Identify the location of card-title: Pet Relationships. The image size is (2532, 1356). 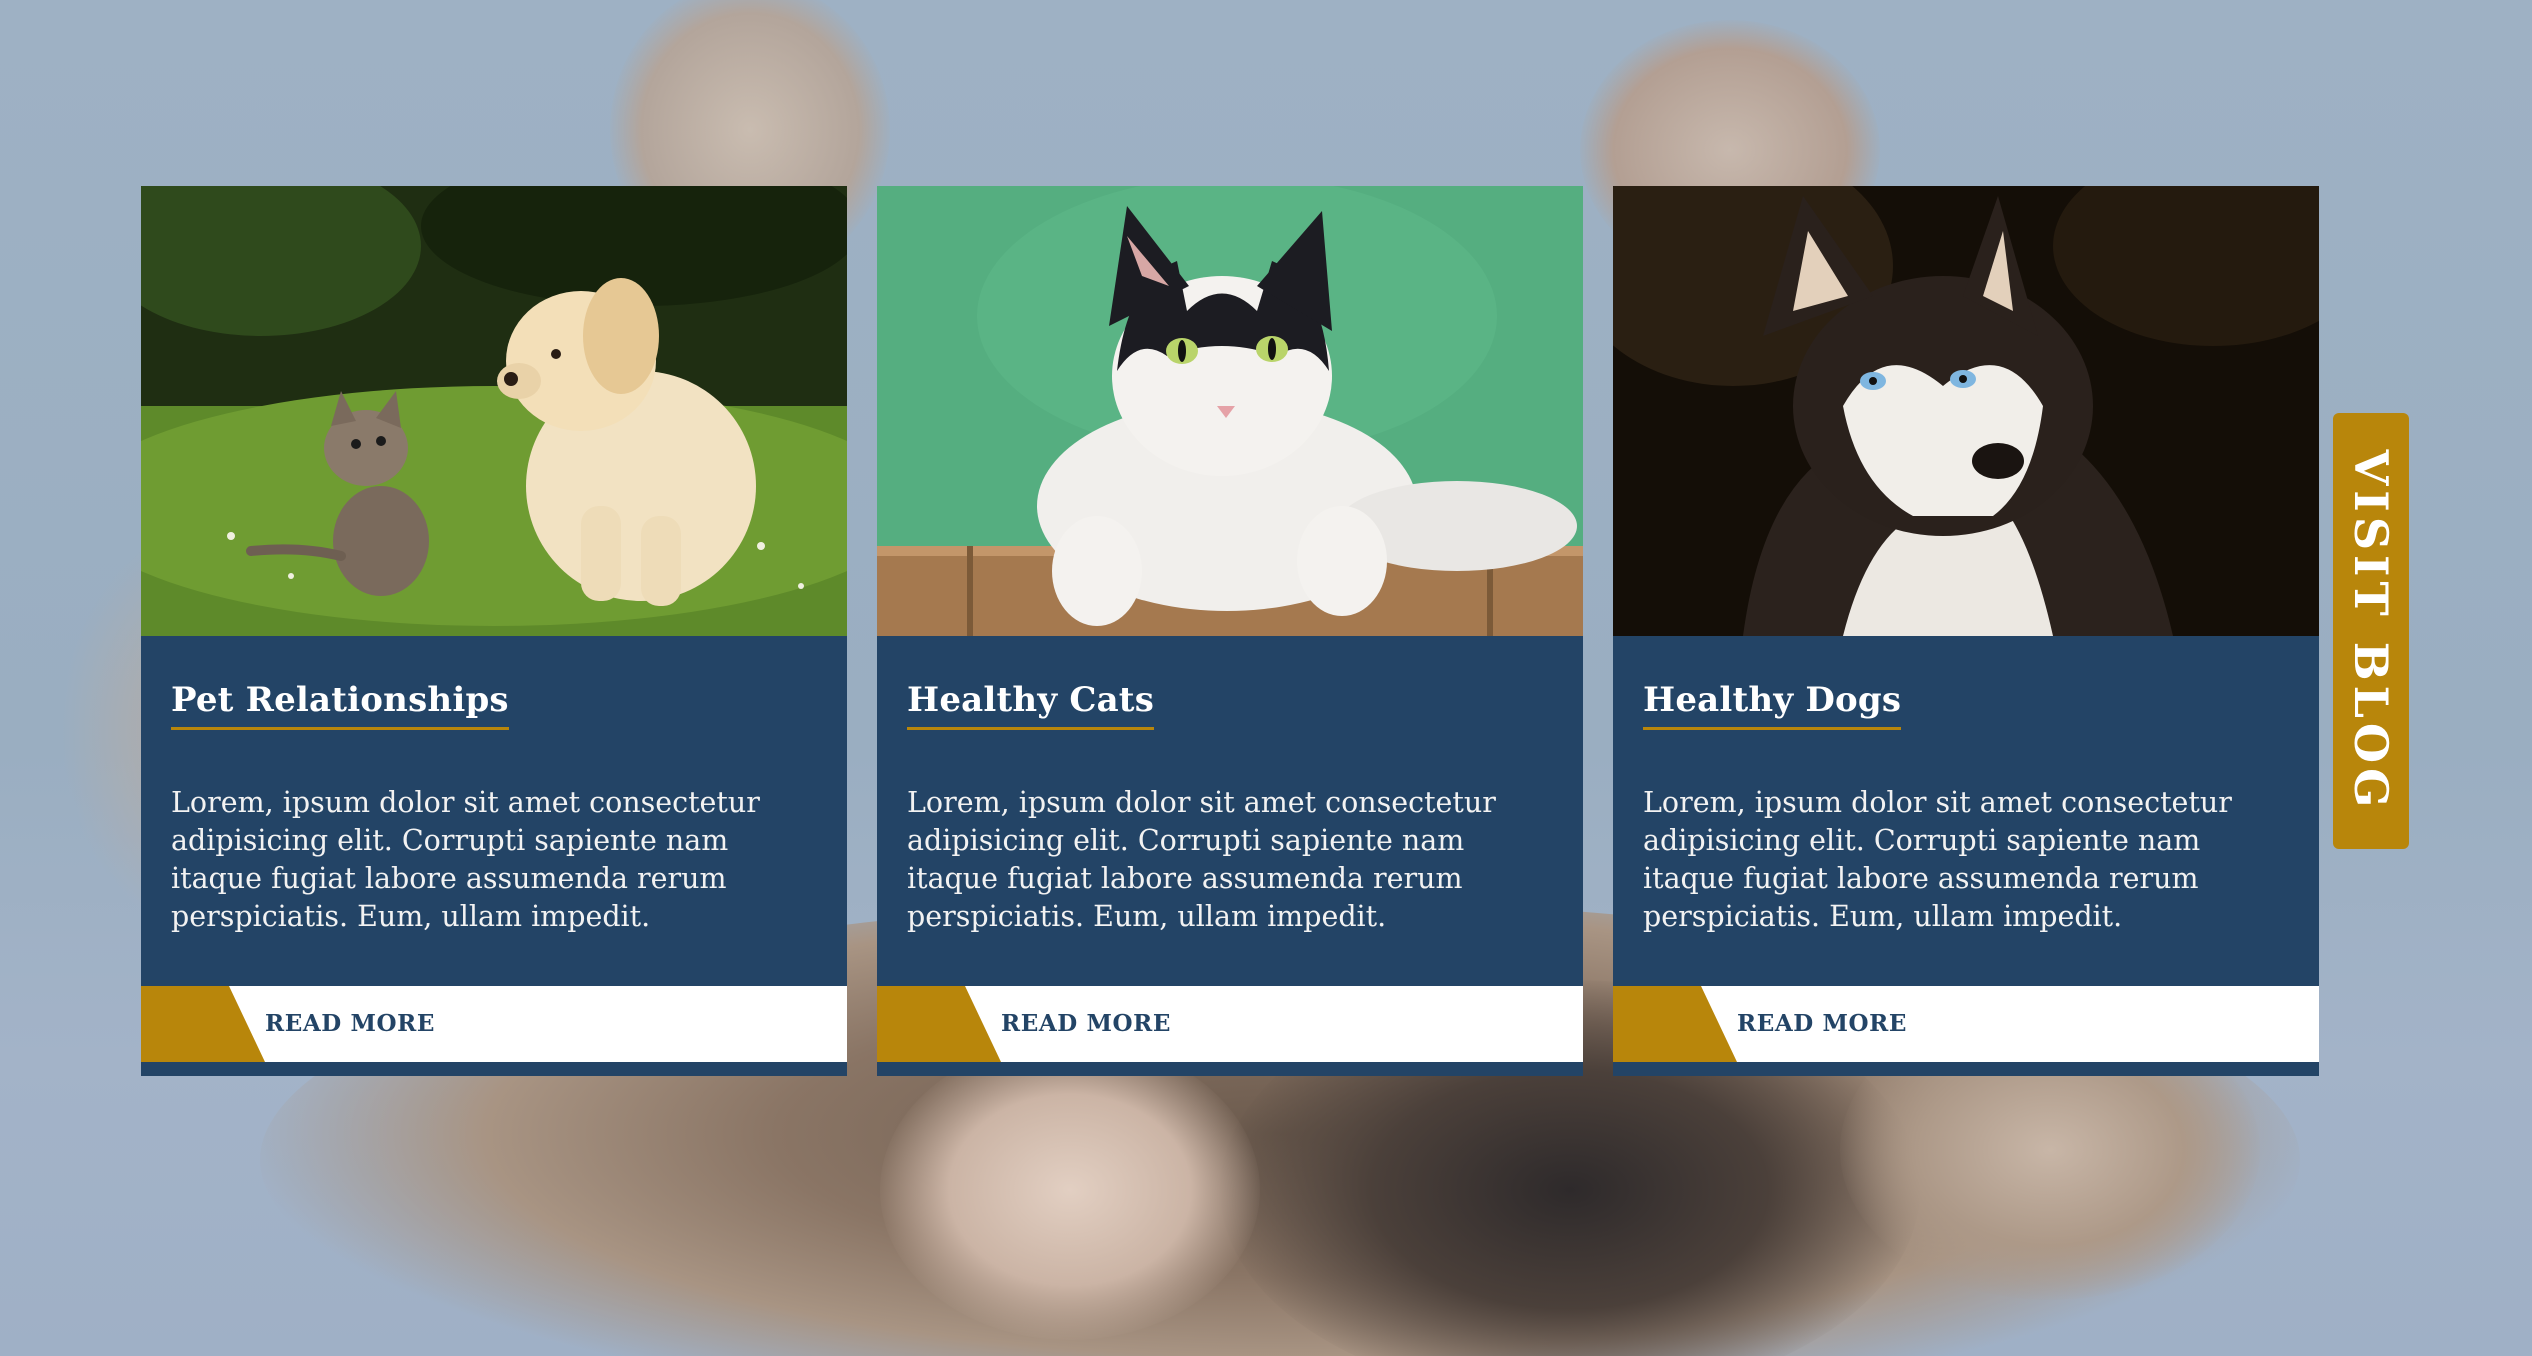
(340, 705).